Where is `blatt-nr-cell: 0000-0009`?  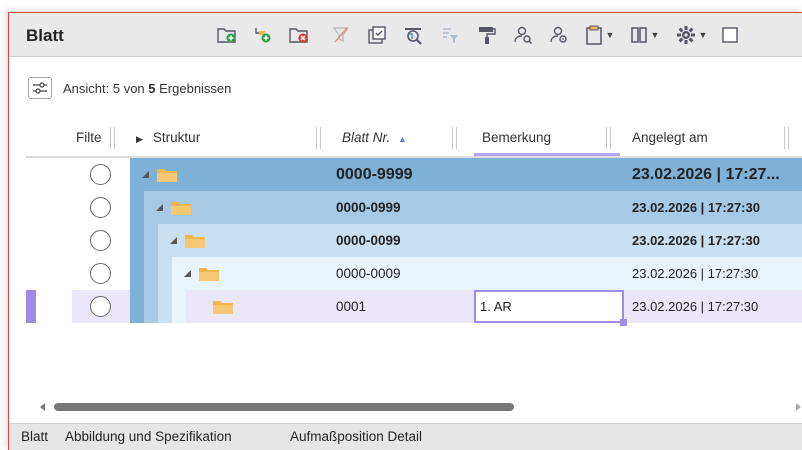 blatt-nr-cell: 0000-0009 is located at coordinates (400, 273).